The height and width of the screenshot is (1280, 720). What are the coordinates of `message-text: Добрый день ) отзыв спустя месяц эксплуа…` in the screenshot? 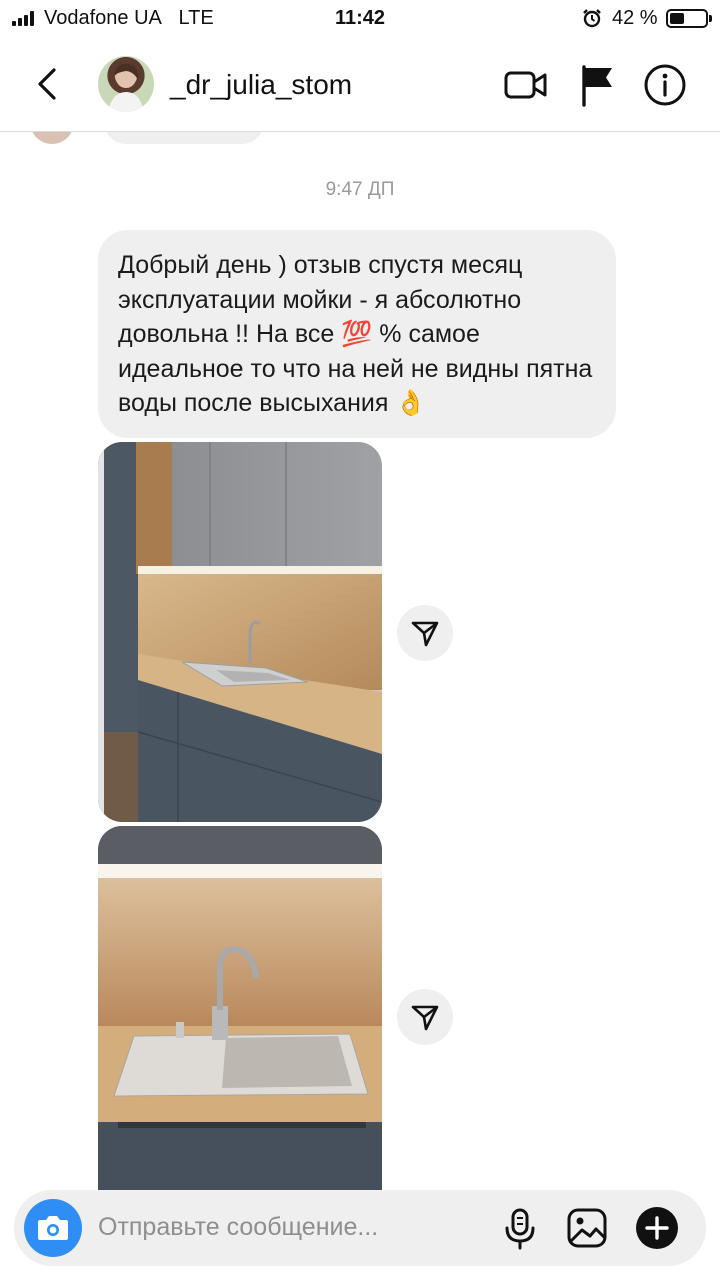 It's located at (355, 334).